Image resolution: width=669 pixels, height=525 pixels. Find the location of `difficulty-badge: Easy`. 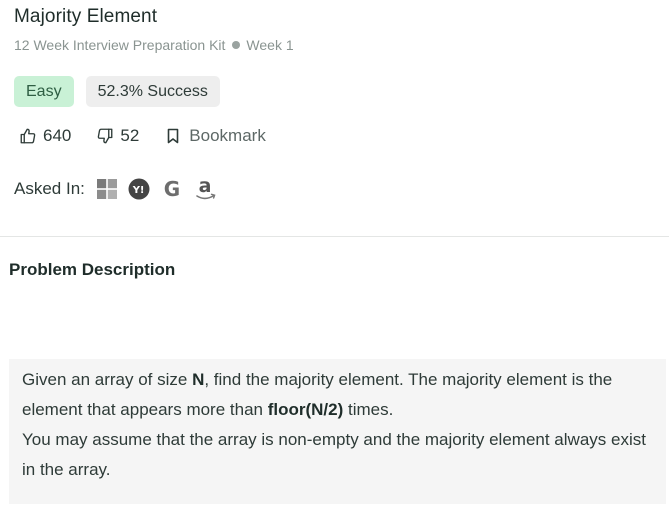

difficulty-badge: Easy is located at coordinates (44, 91).